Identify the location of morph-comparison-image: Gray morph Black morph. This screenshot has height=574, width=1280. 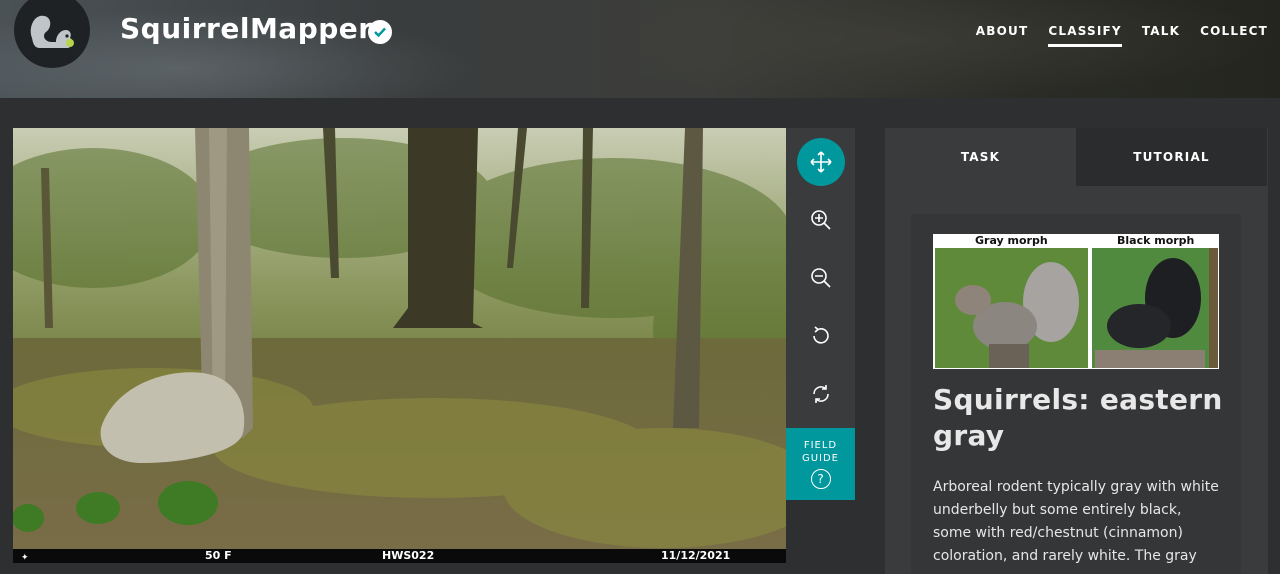
(1076, 301).